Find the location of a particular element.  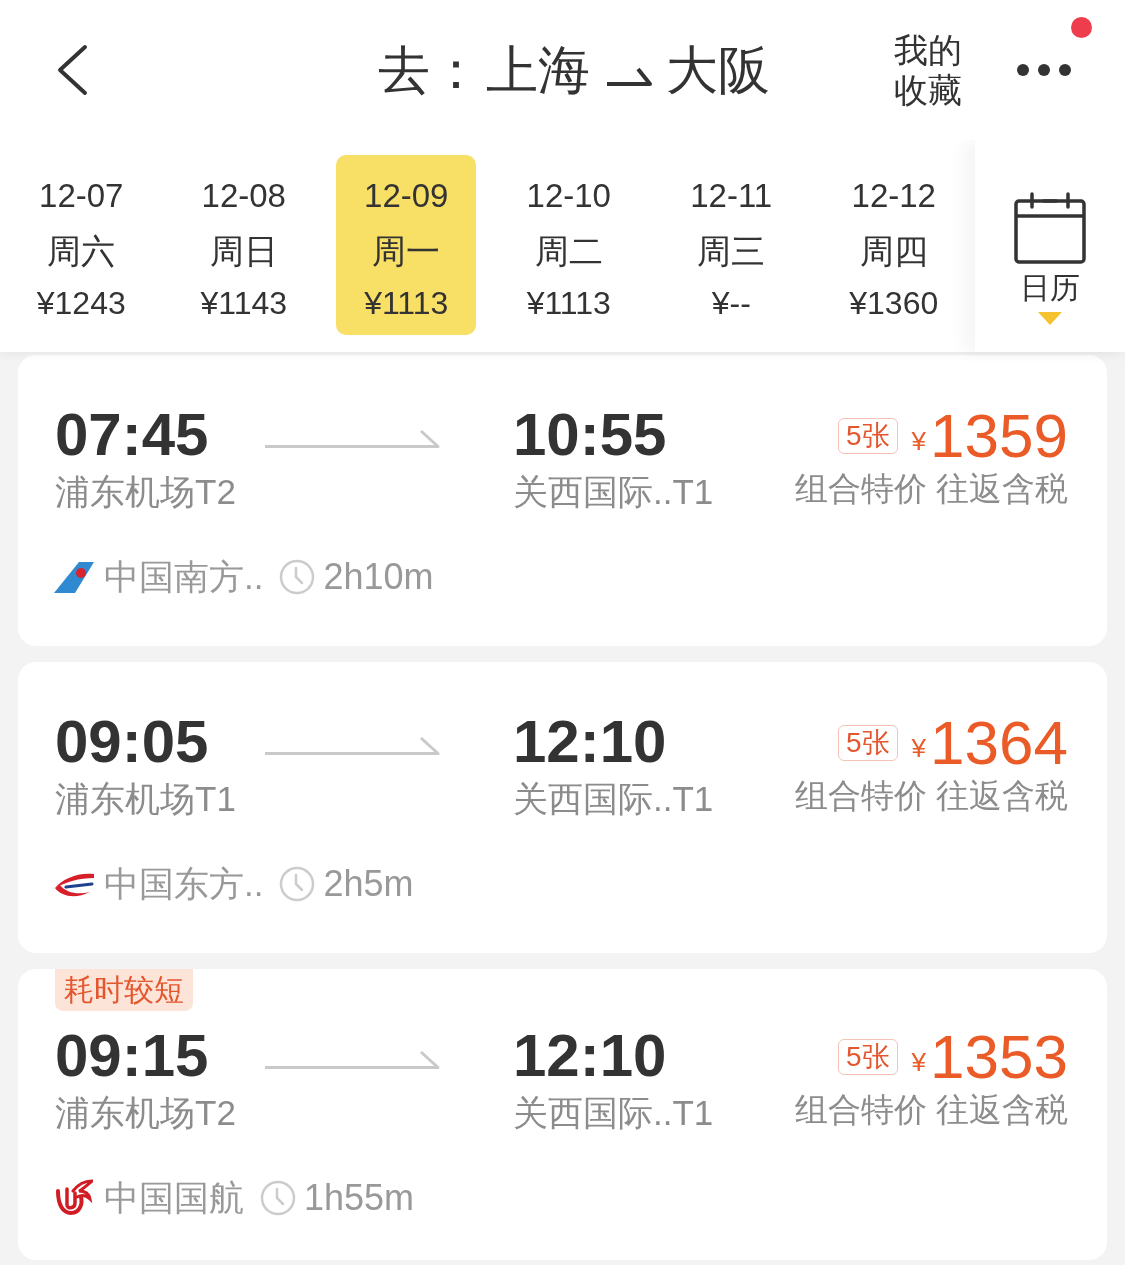

tail-fin-logo-icon is located at coordinates (74, 577).